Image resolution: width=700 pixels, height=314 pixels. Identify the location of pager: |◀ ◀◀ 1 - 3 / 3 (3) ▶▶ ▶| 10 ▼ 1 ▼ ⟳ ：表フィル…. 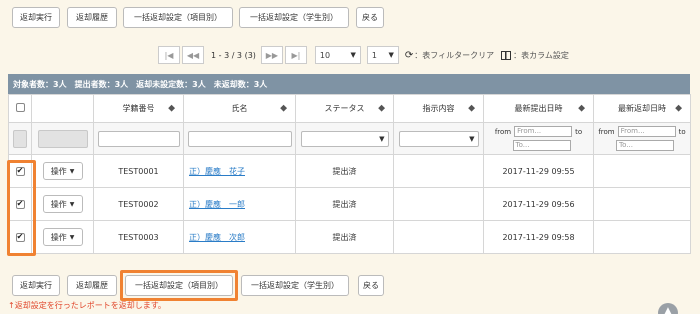
(366, 55).